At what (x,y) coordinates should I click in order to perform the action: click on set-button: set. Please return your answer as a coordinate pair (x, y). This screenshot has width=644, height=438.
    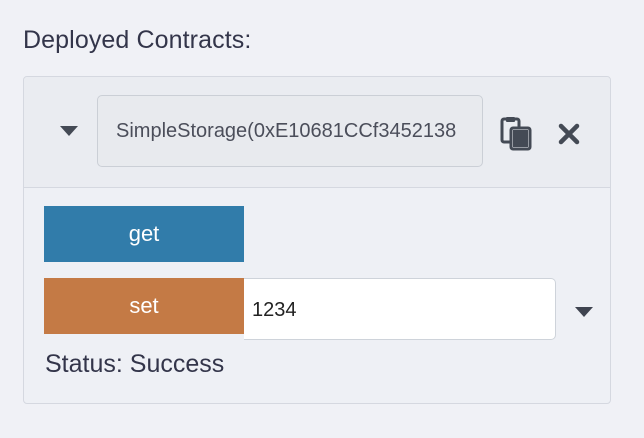
    Looking at the image, I should click on (144, 306).